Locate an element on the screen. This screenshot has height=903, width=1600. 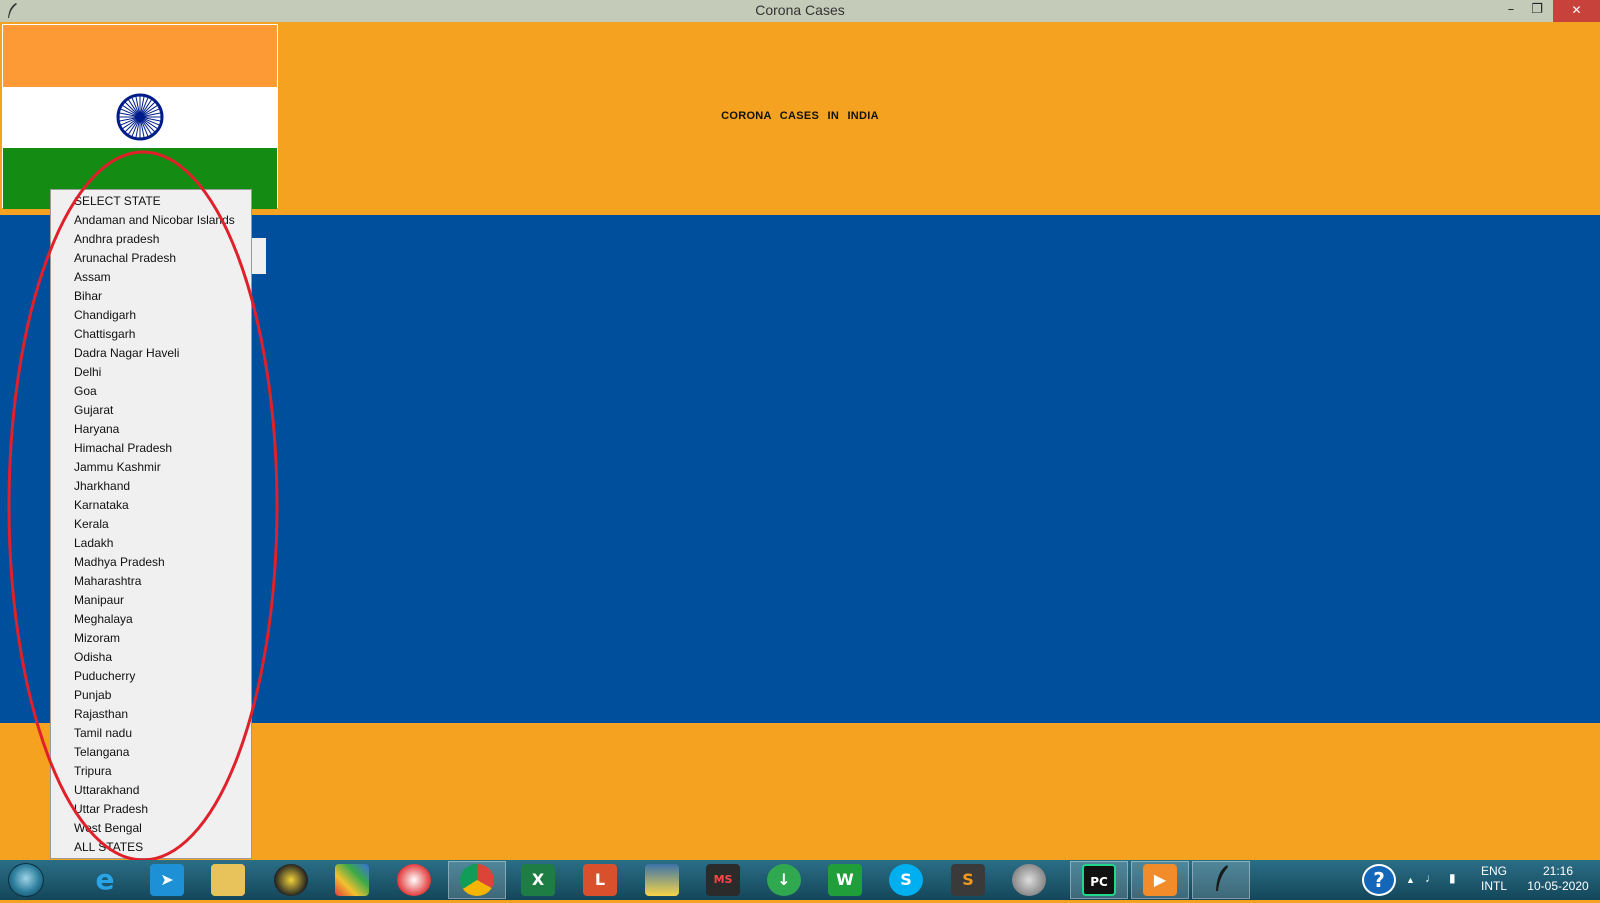
dropdown-state-item: Ladakh is located at coordinates (93, 543).